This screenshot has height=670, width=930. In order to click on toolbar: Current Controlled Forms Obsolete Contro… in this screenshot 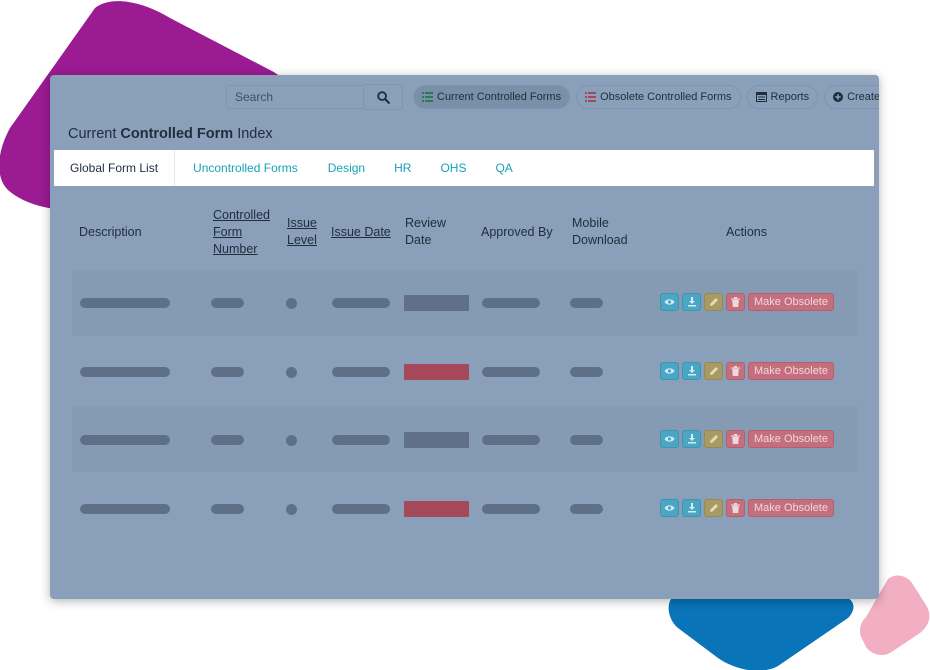, I will do `click(552, 97)`.